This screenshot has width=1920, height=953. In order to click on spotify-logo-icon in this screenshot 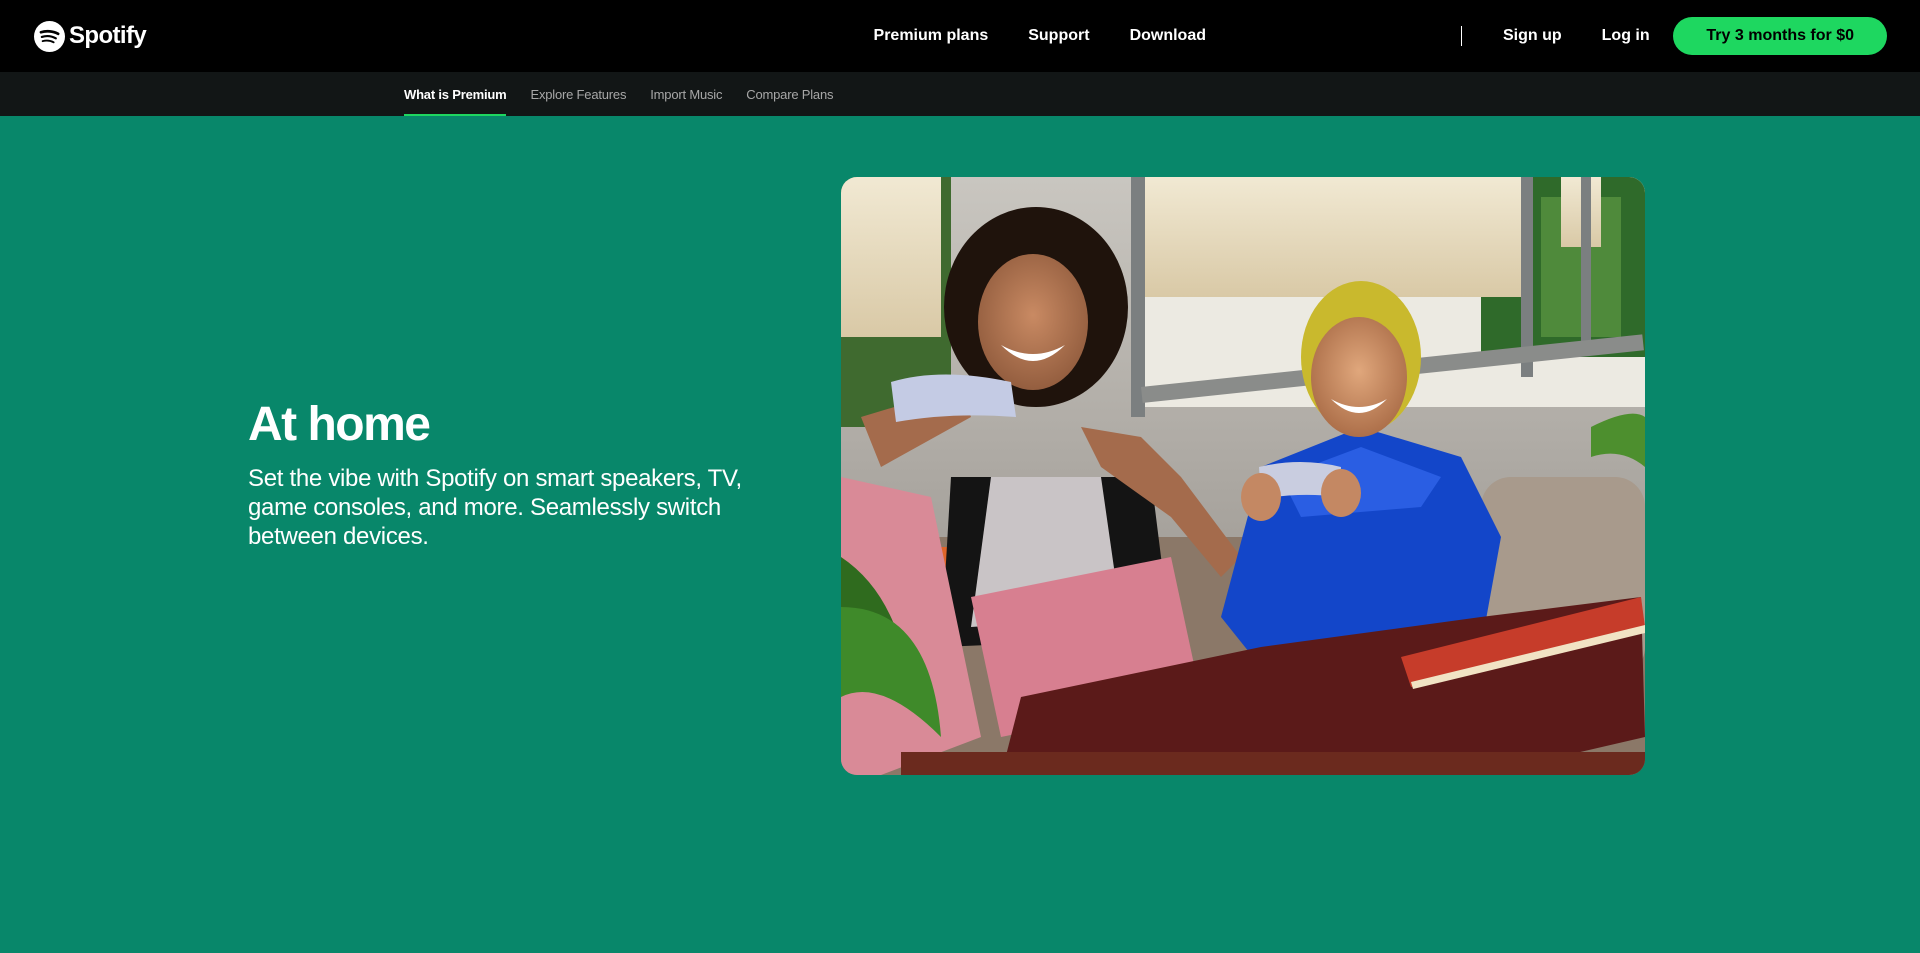, I will do `click(49, 36)`.